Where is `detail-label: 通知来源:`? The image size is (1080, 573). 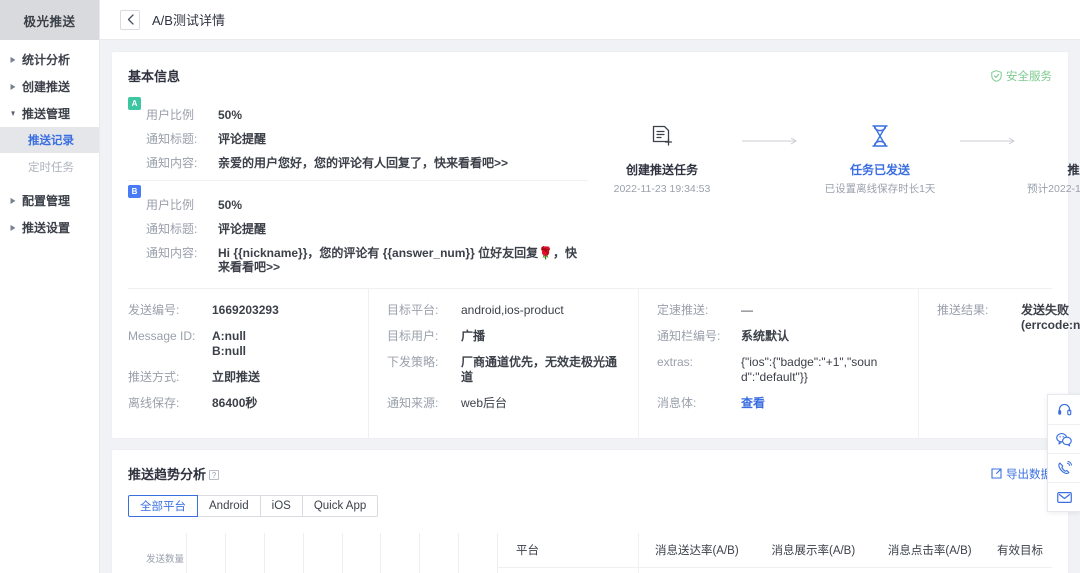 detail-label: 通知来源: is located at coordinates (413, 403).